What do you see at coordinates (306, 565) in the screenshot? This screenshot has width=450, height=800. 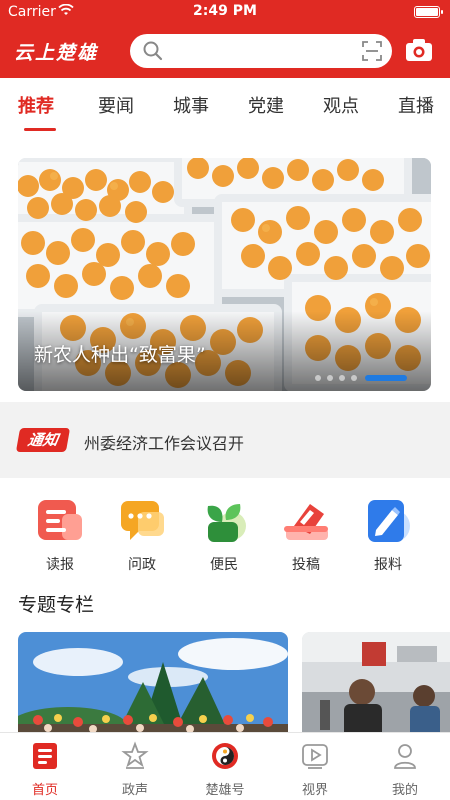 I see `quick-link-label: 投稿` at bounding box center [306, 565].